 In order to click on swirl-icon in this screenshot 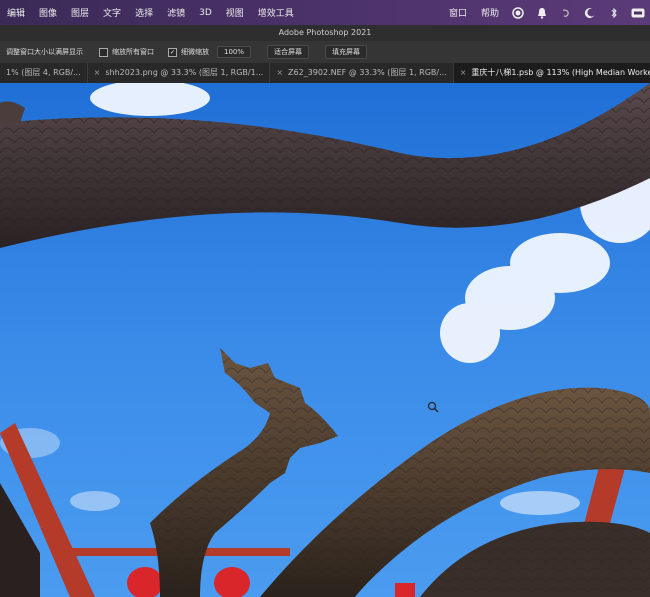, I will do `click(566, 13)`.